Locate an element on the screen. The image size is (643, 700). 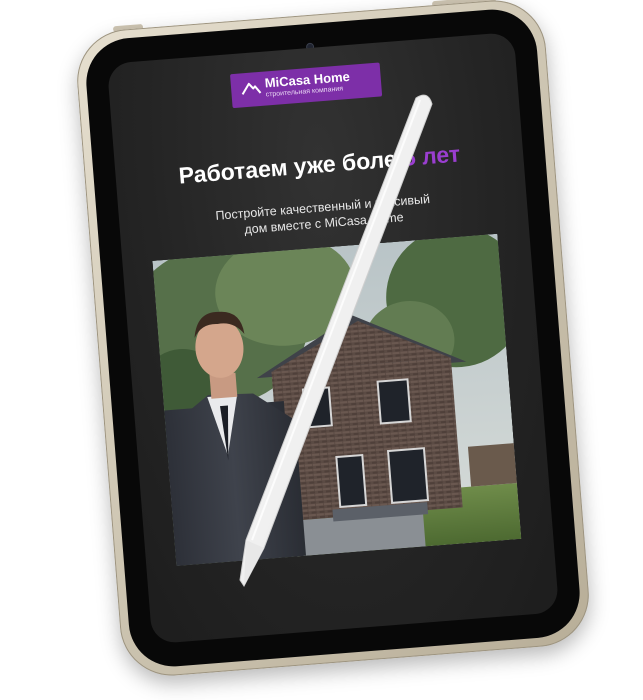
page-title: Работаем уже боле 5 лет is located at coordinates (319, 165).